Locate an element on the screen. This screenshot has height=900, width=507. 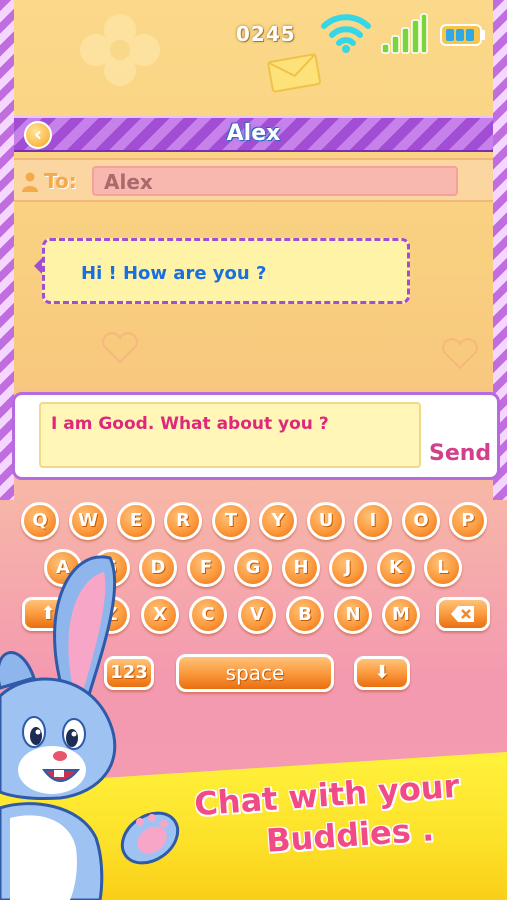
bunny-mascot is located at coordinates (90, 727).